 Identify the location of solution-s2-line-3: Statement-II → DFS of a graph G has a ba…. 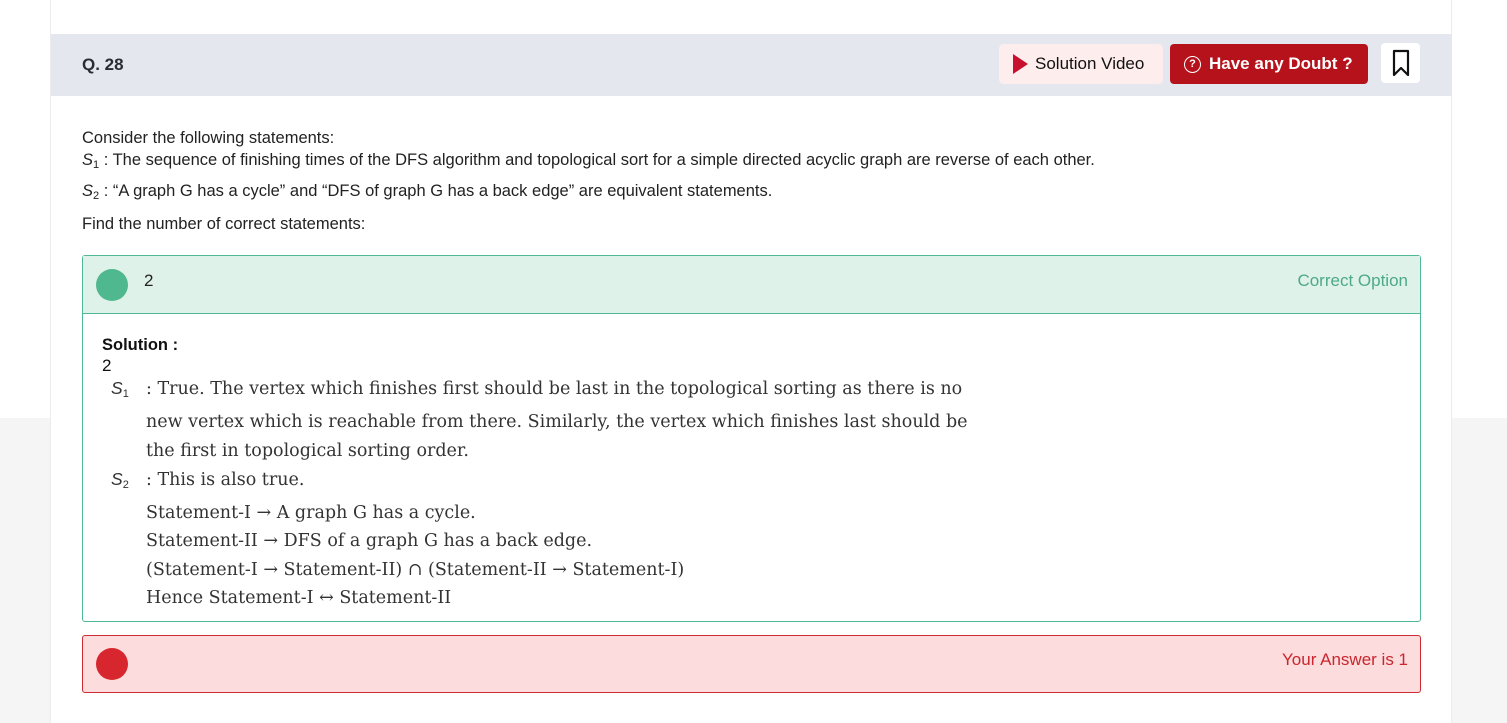
(369, 541).